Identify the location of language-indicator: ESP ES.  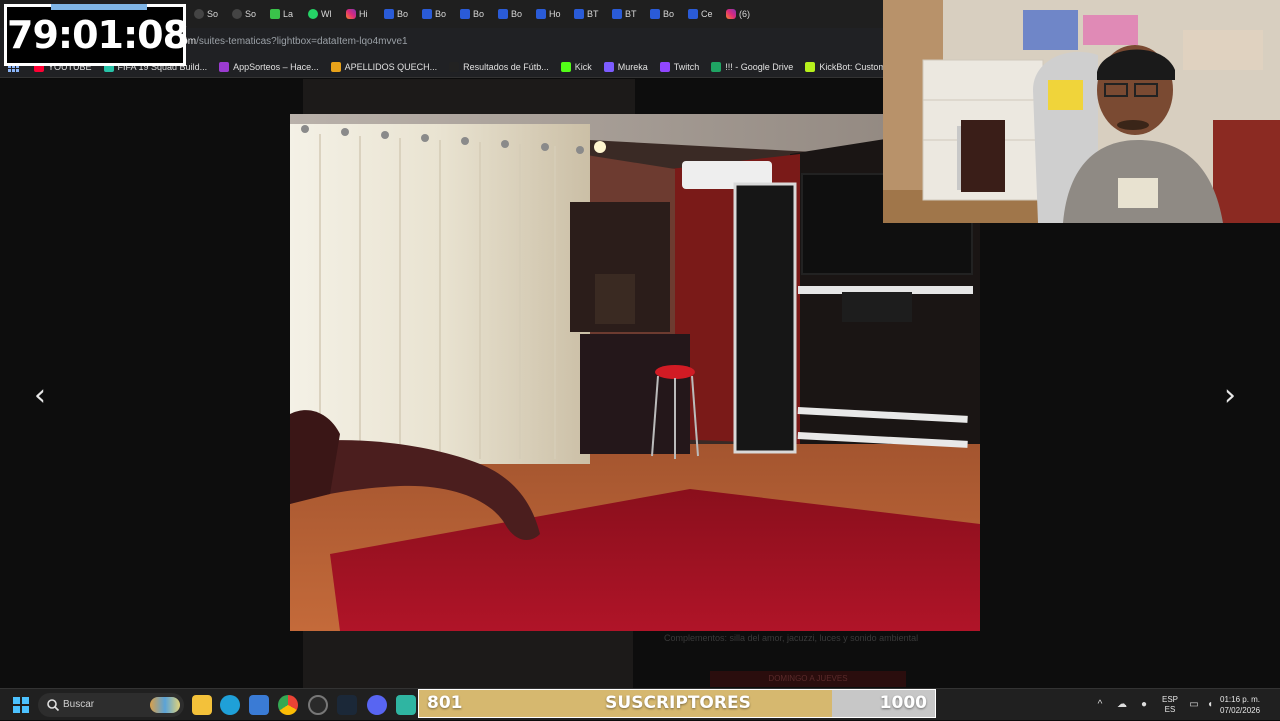
(1170, 705).